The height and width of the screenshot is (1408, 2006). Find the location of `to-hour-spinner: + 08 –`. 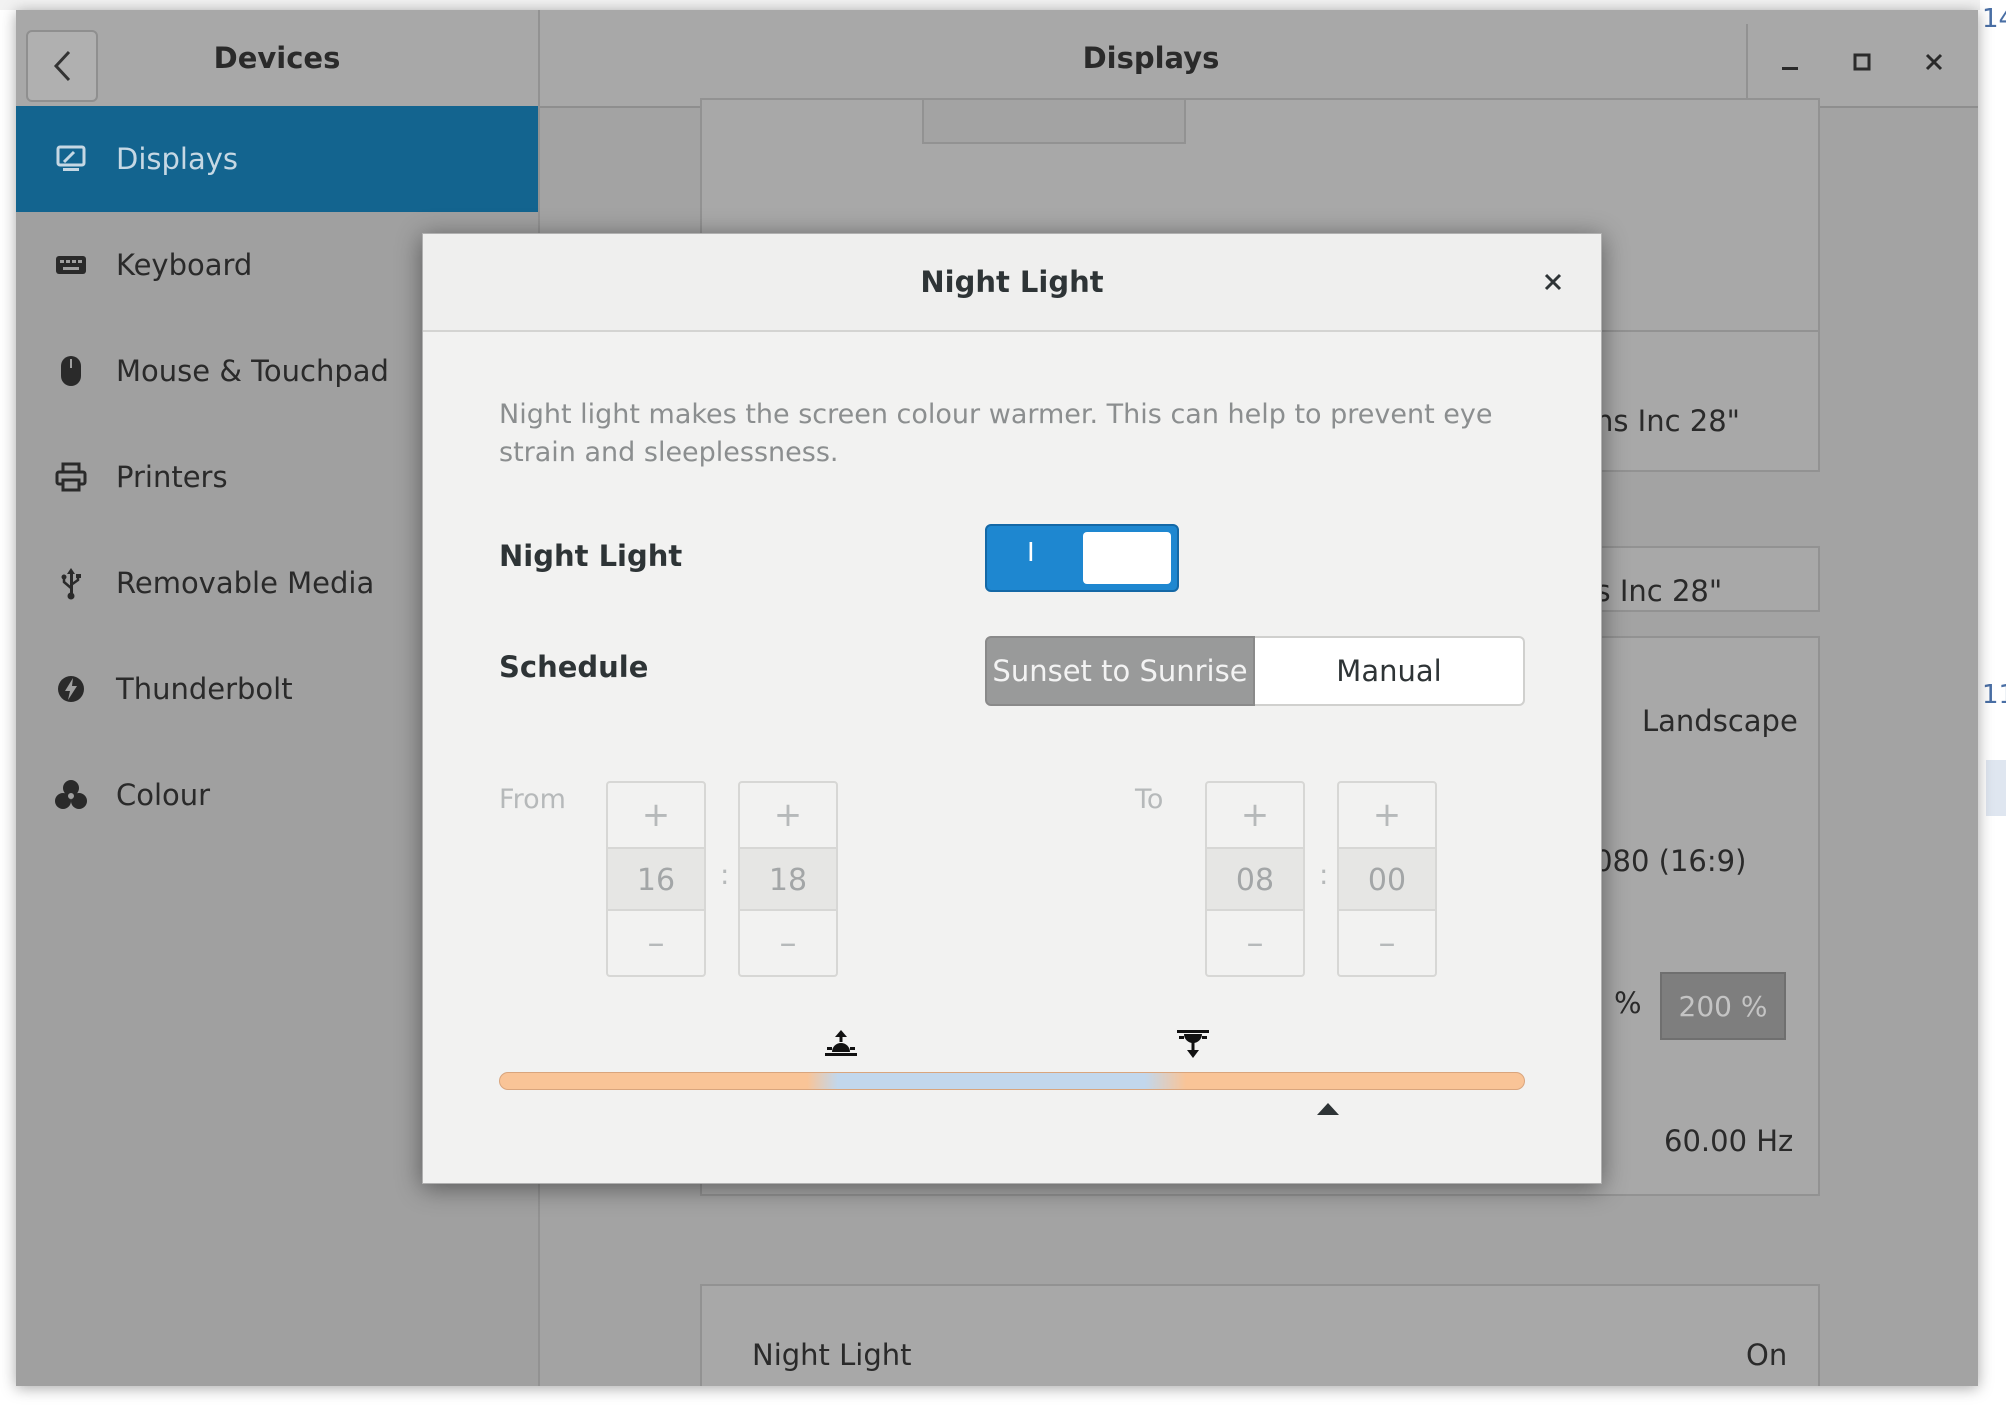

to-hour-spinner: + 08 – is located at coordinates (1255, 879).